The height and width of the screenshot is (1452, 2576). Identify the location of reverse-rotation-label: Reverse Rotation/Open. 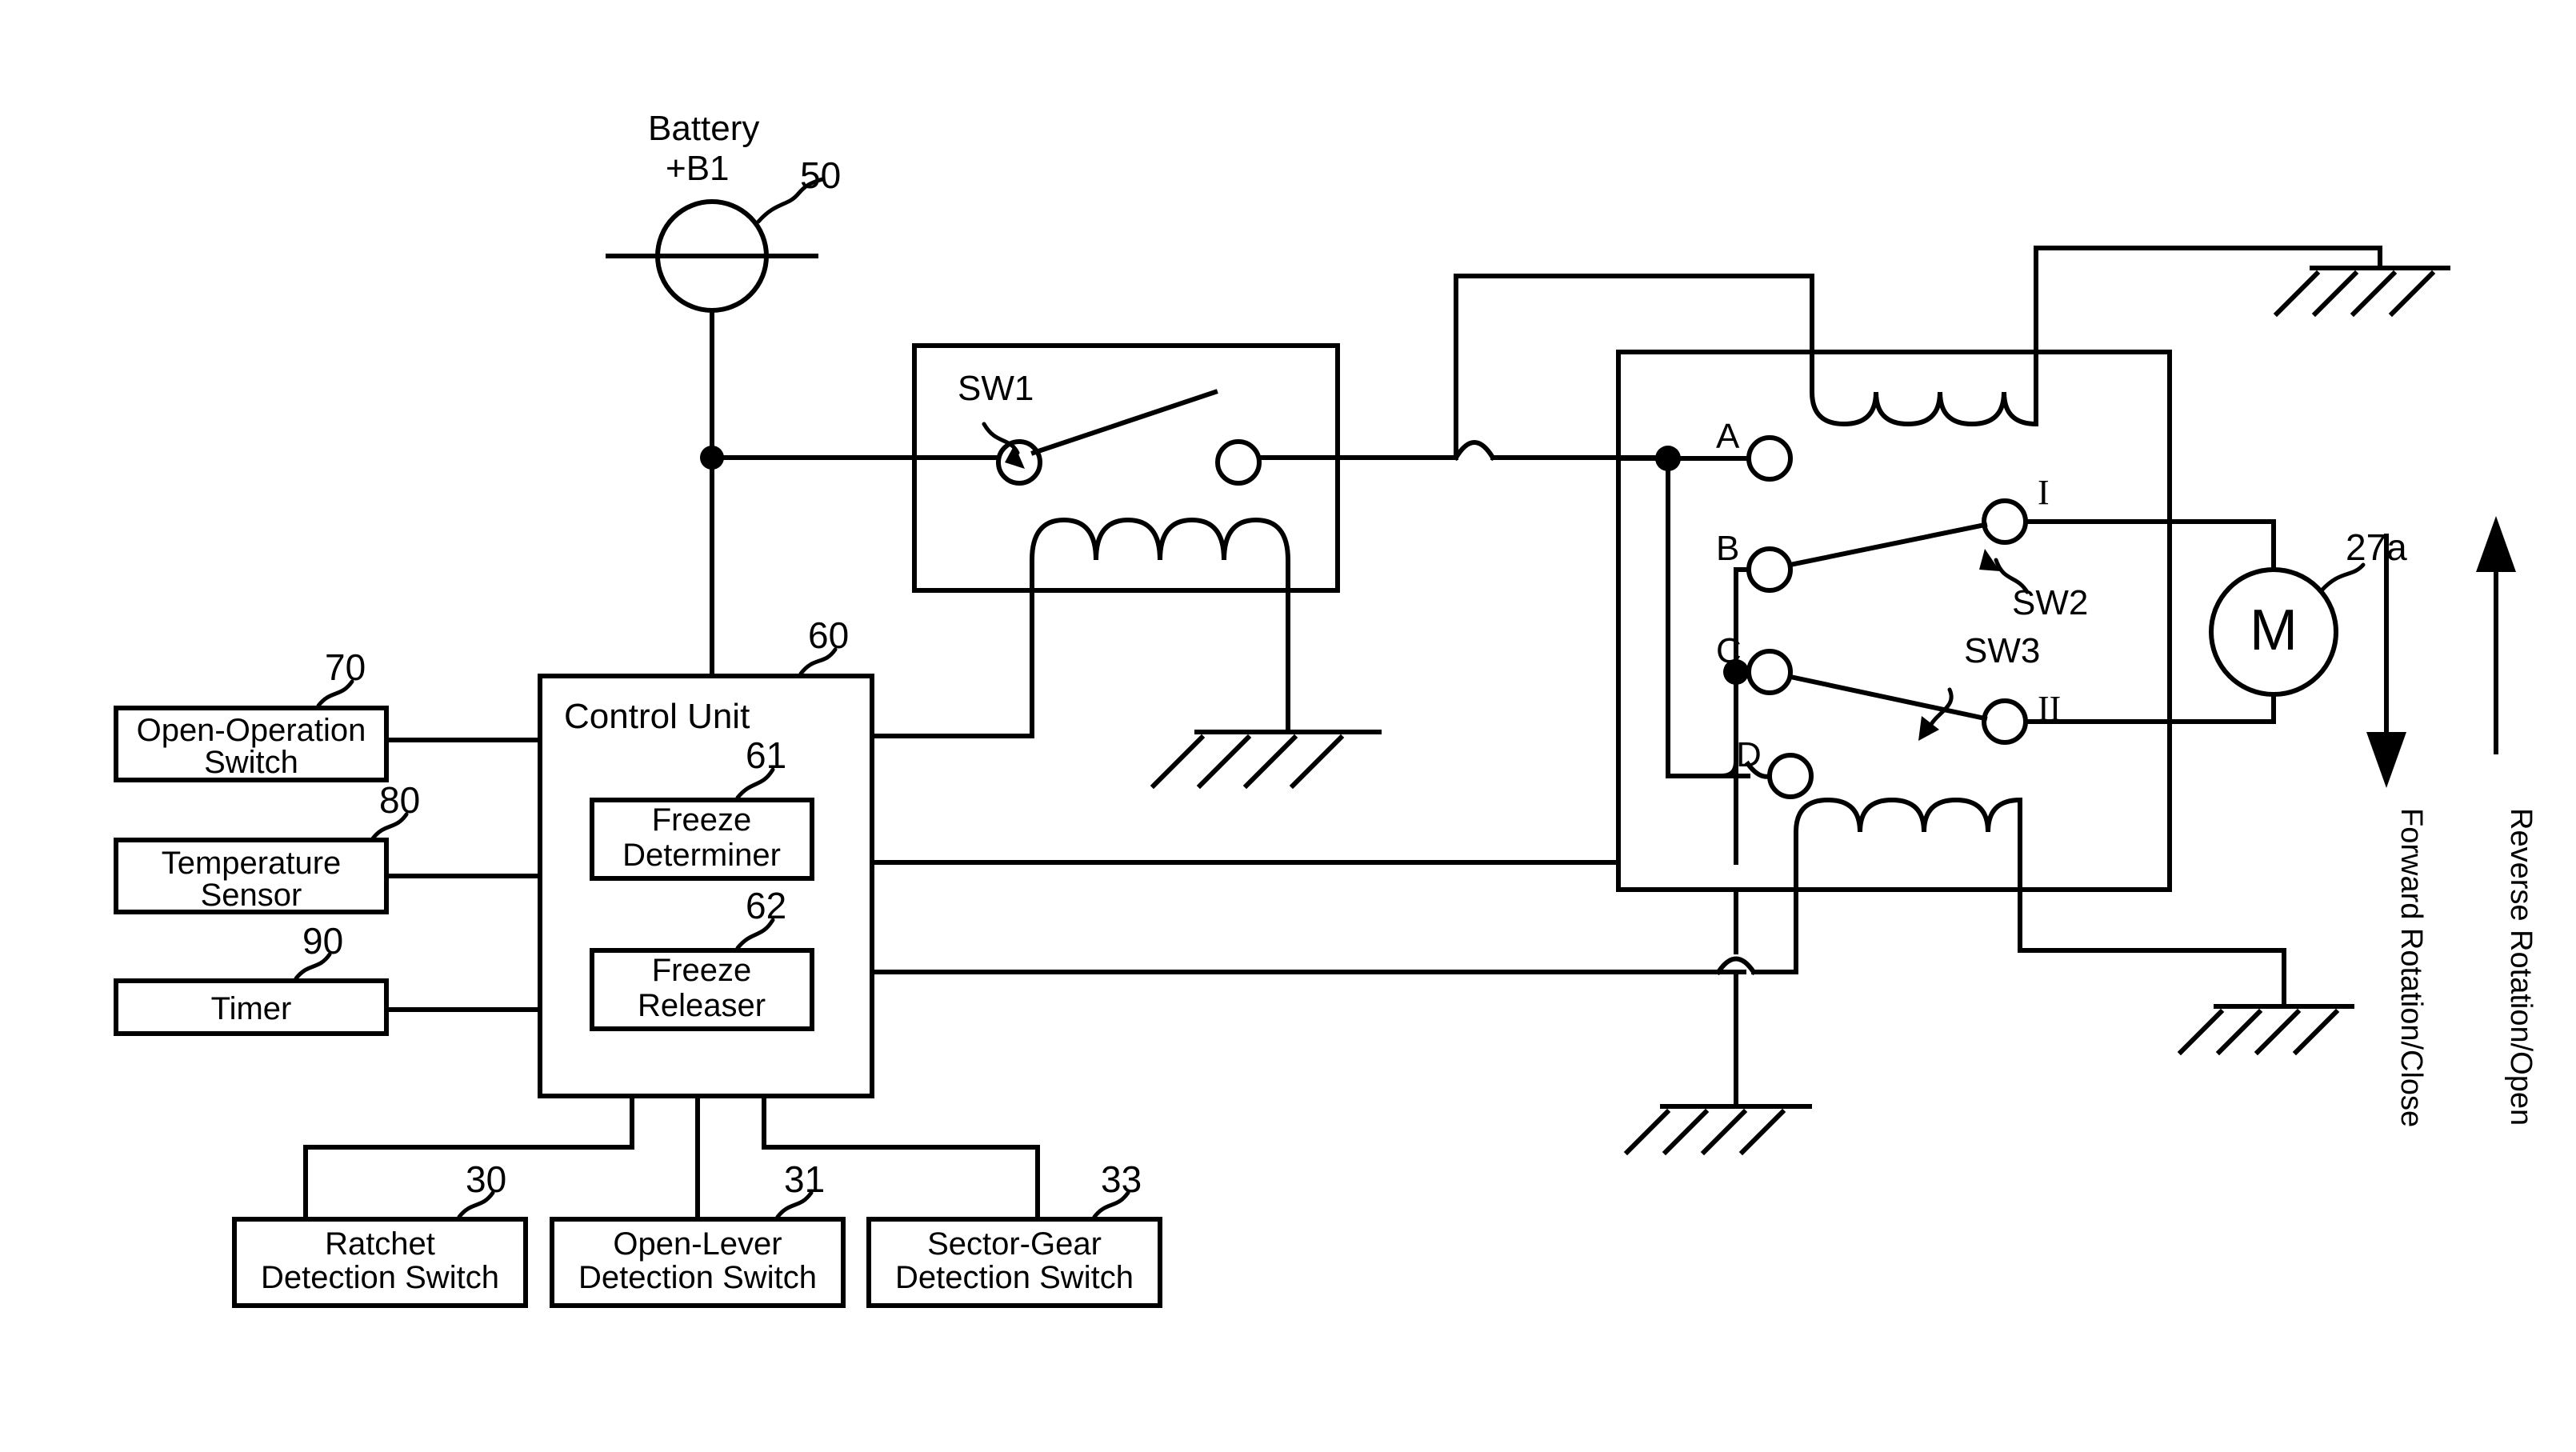
(2521, 967).